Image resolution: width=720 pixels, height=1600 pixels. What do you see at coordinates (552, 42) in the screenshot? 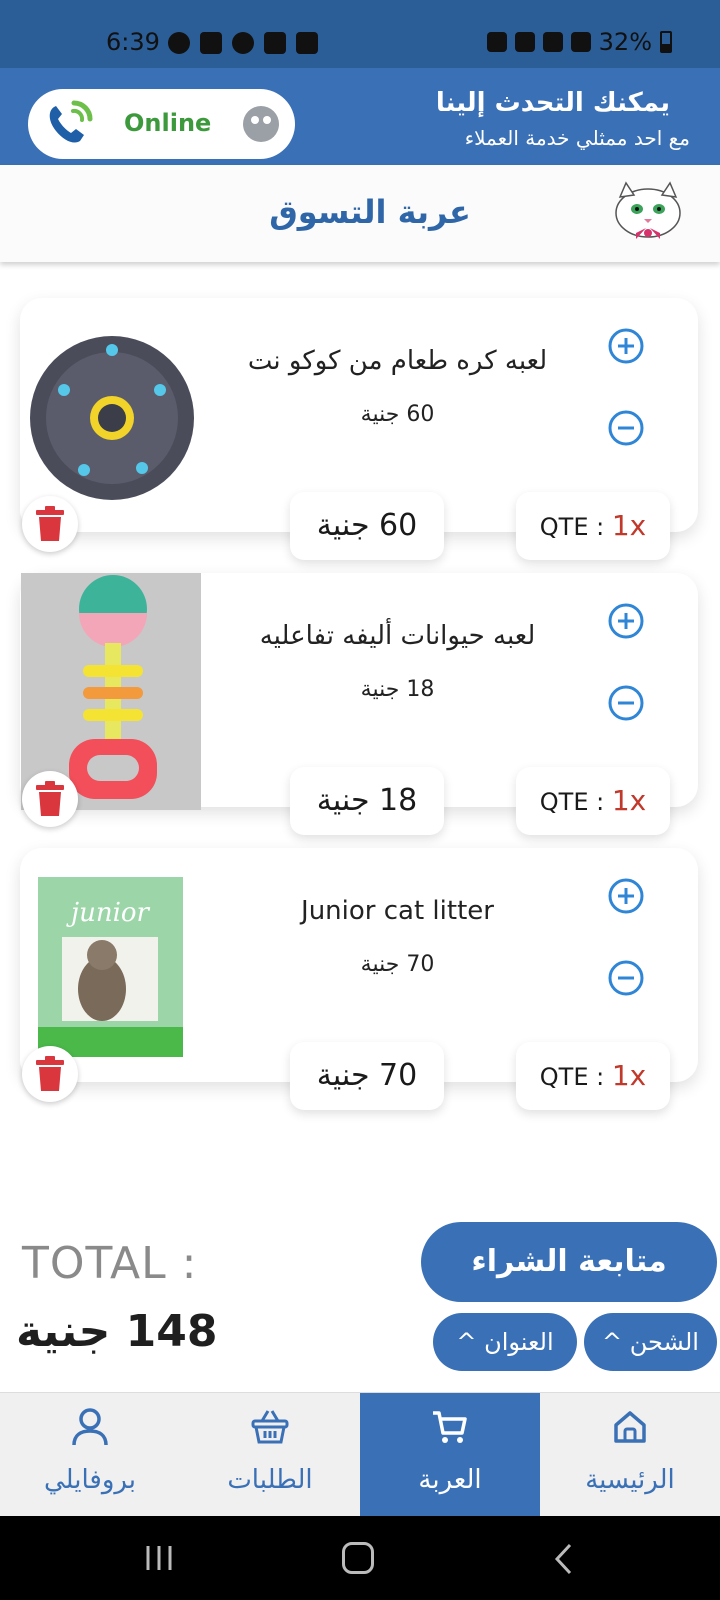
I see `wifi-icon` at bounding box center [552, 42].